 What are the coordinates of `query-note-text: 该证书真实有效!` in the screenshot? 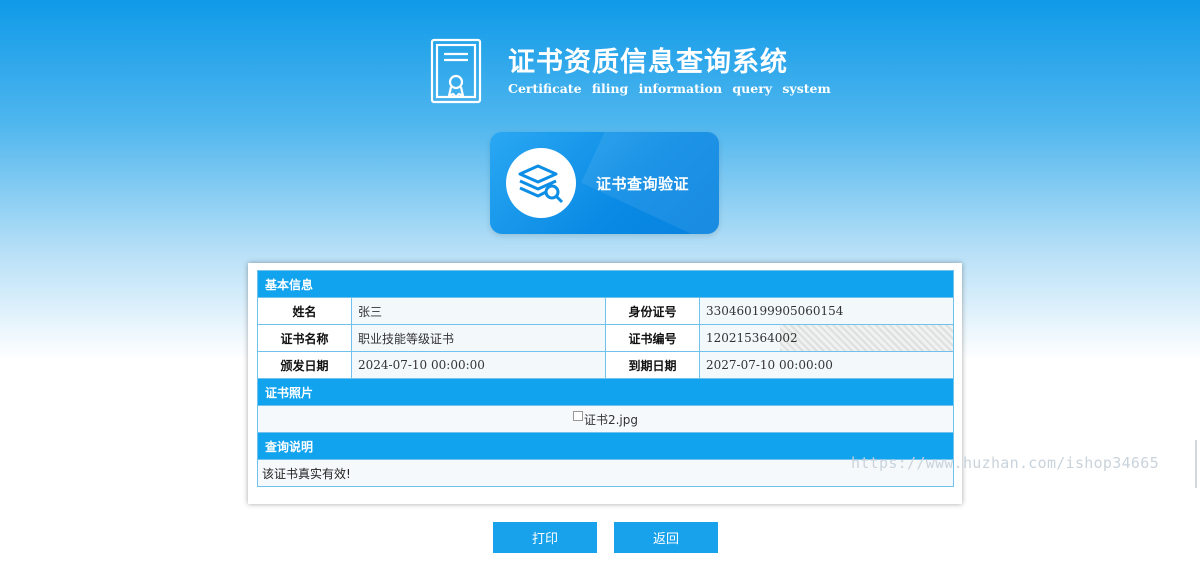 It's located at (605, 473).